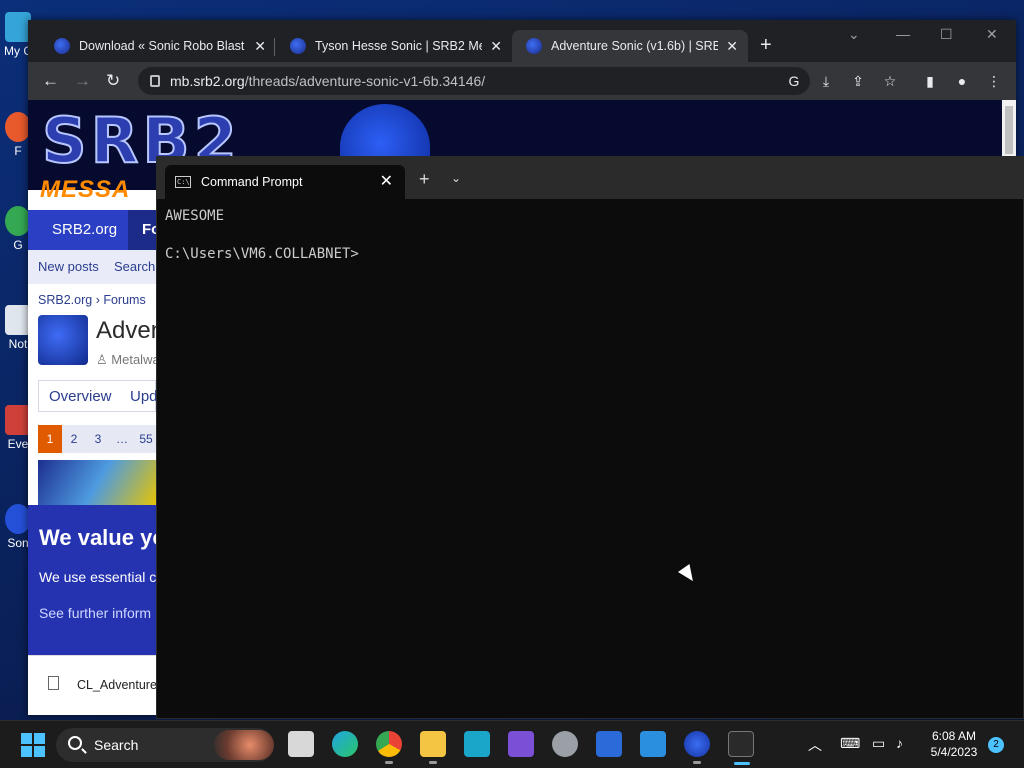  What do you see at coordinates (274, 47) in the screenshot?
I see `tab-separator` at bounding box center [274, 47].